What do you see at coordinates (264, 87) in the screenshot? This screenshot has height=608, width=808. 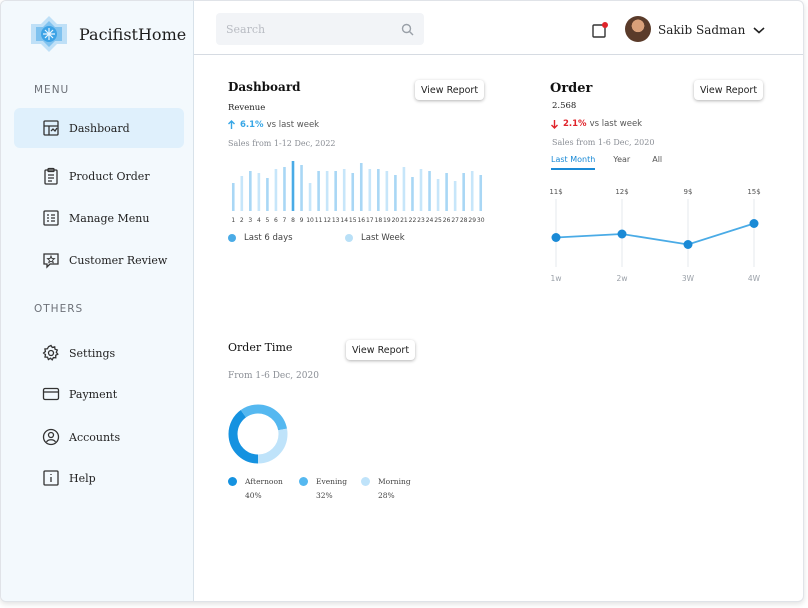 I see `dashboard-card-title: Dashboard` at bounding box center [264, 87].